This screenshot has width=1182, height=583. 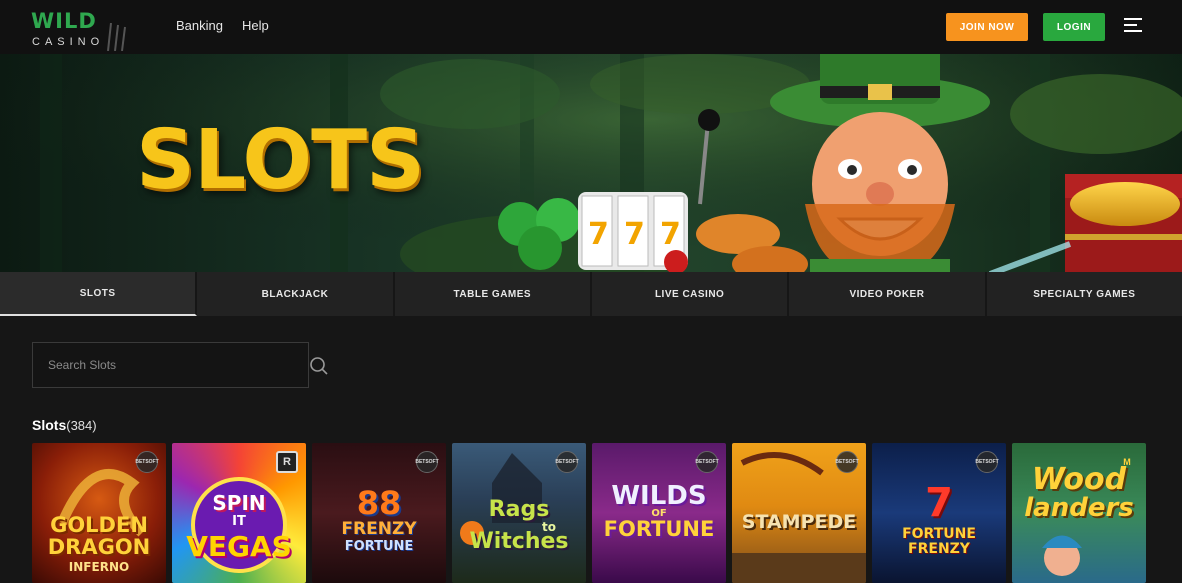 I want to click on search-input, so click(x=148, y=365).